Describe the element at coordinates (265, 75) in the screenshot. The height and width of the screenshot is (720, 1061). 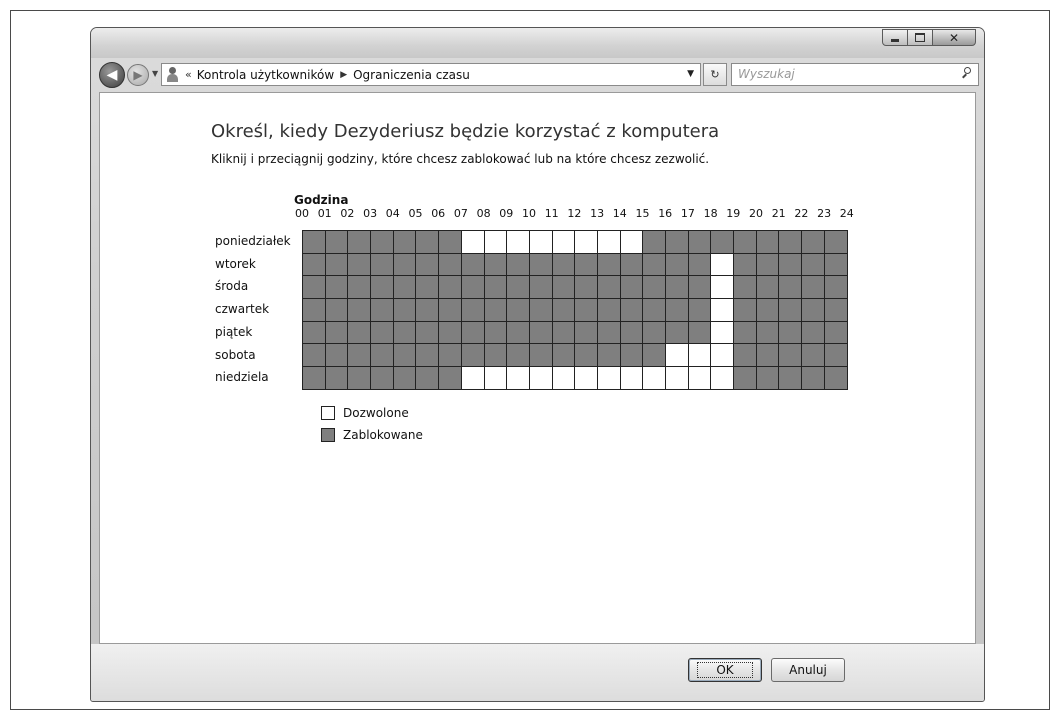
I see `breadcrumb-item-parental-controls: Kontrola użytkowników` at that location.